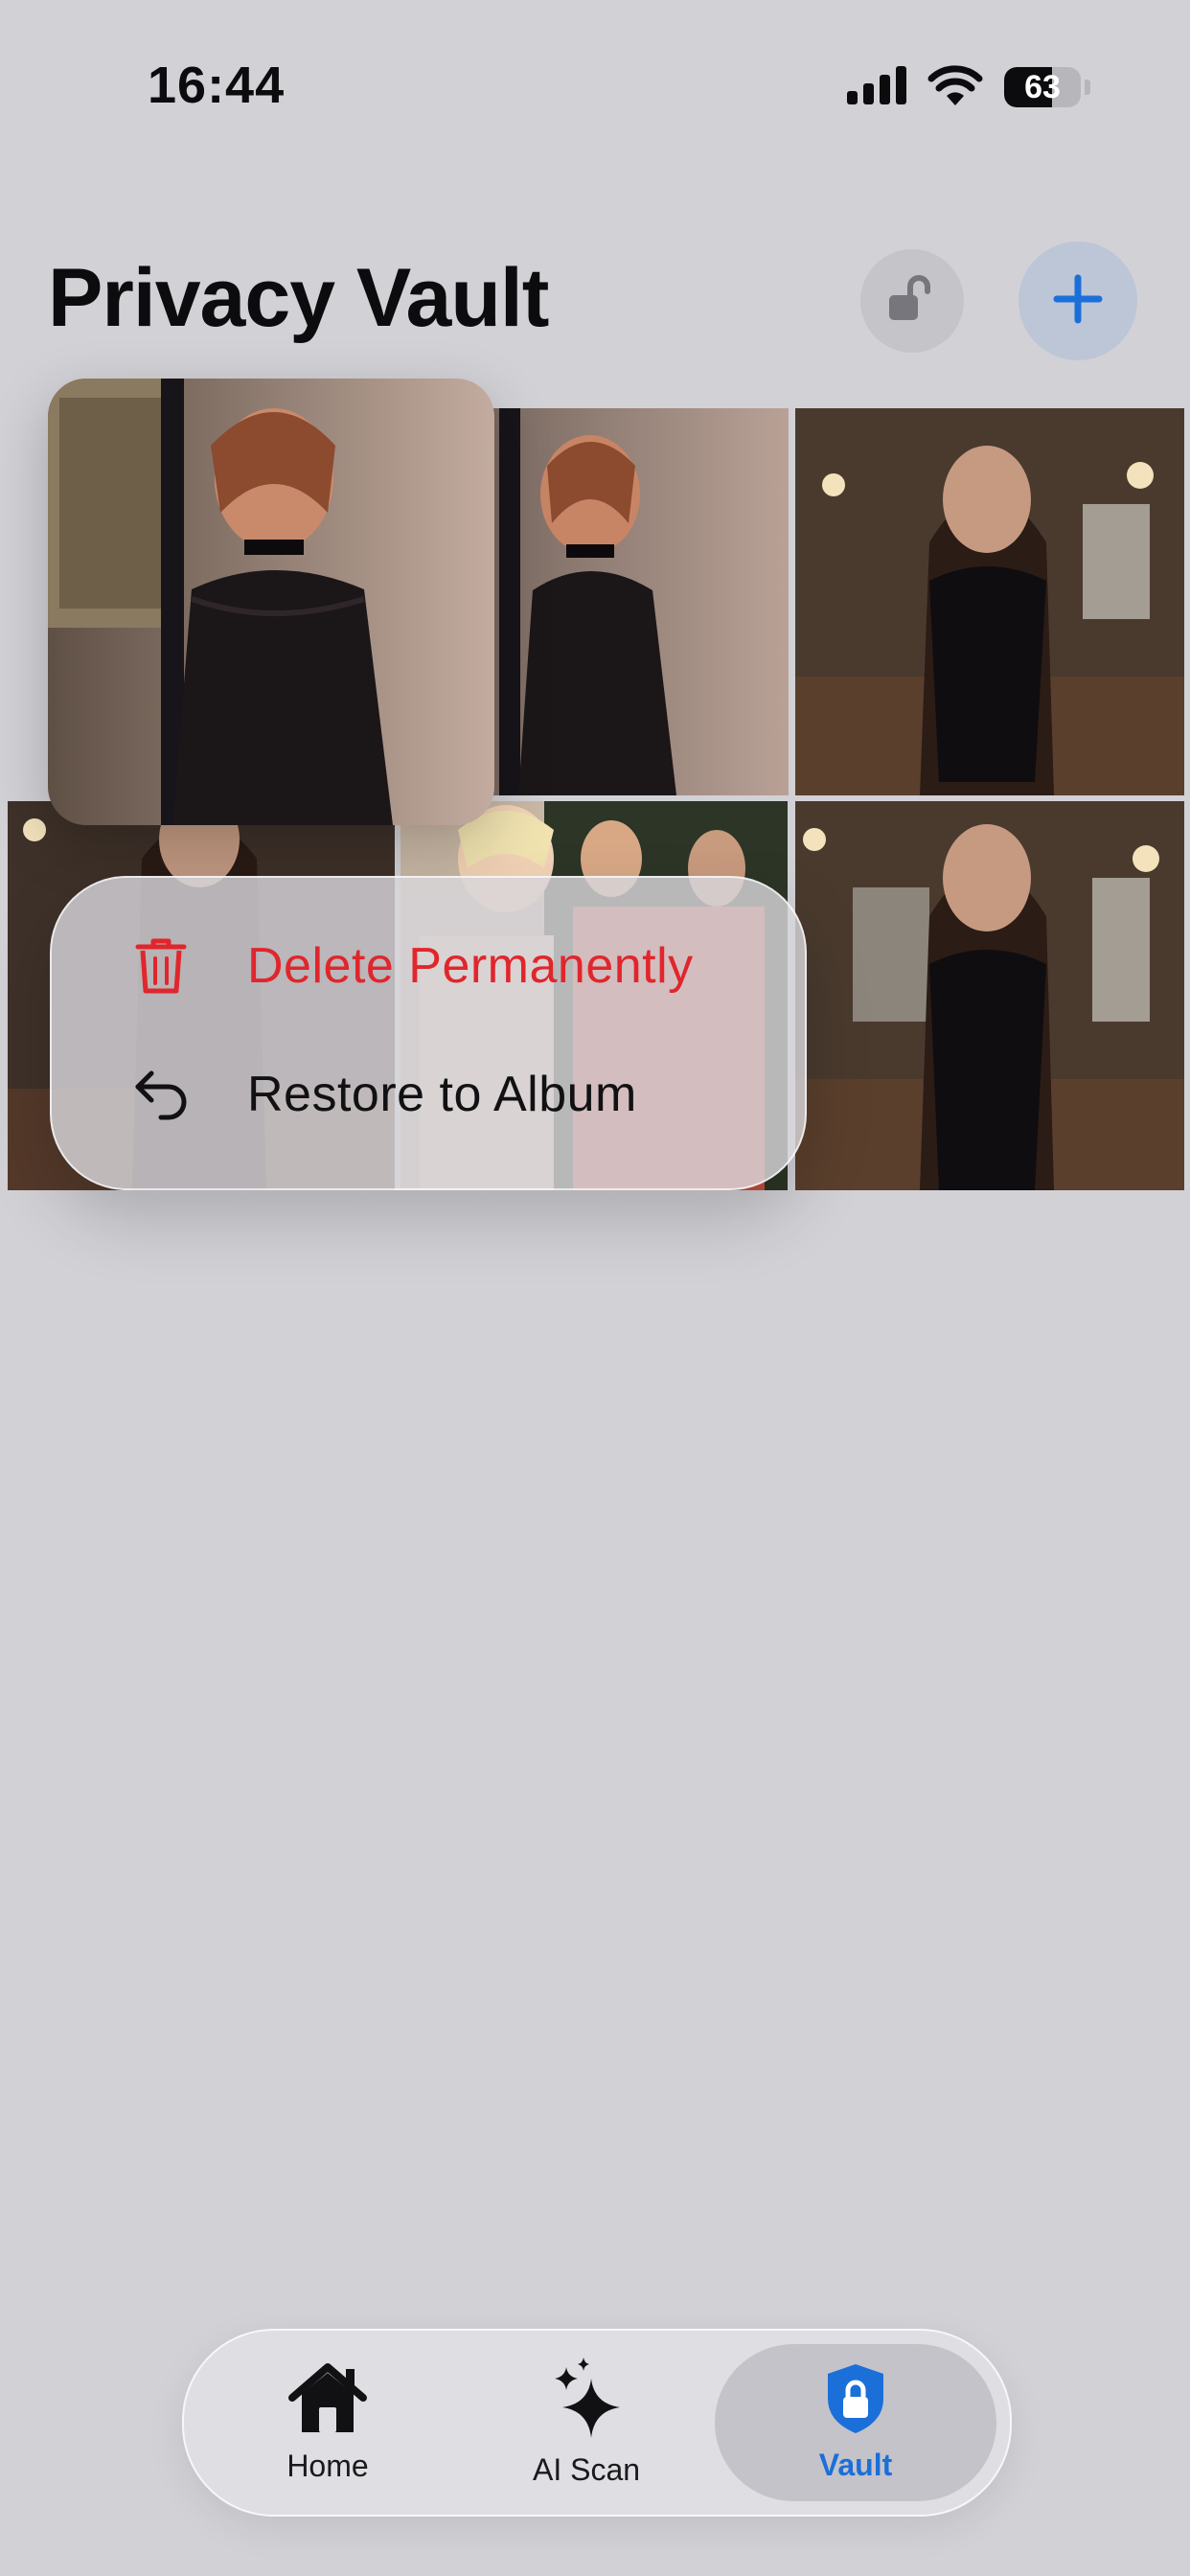  What do you see at coordinates (856, 2465) in the screenshot?
I see `tab-vault-label: Vault` at bounding box center [856, 2465].